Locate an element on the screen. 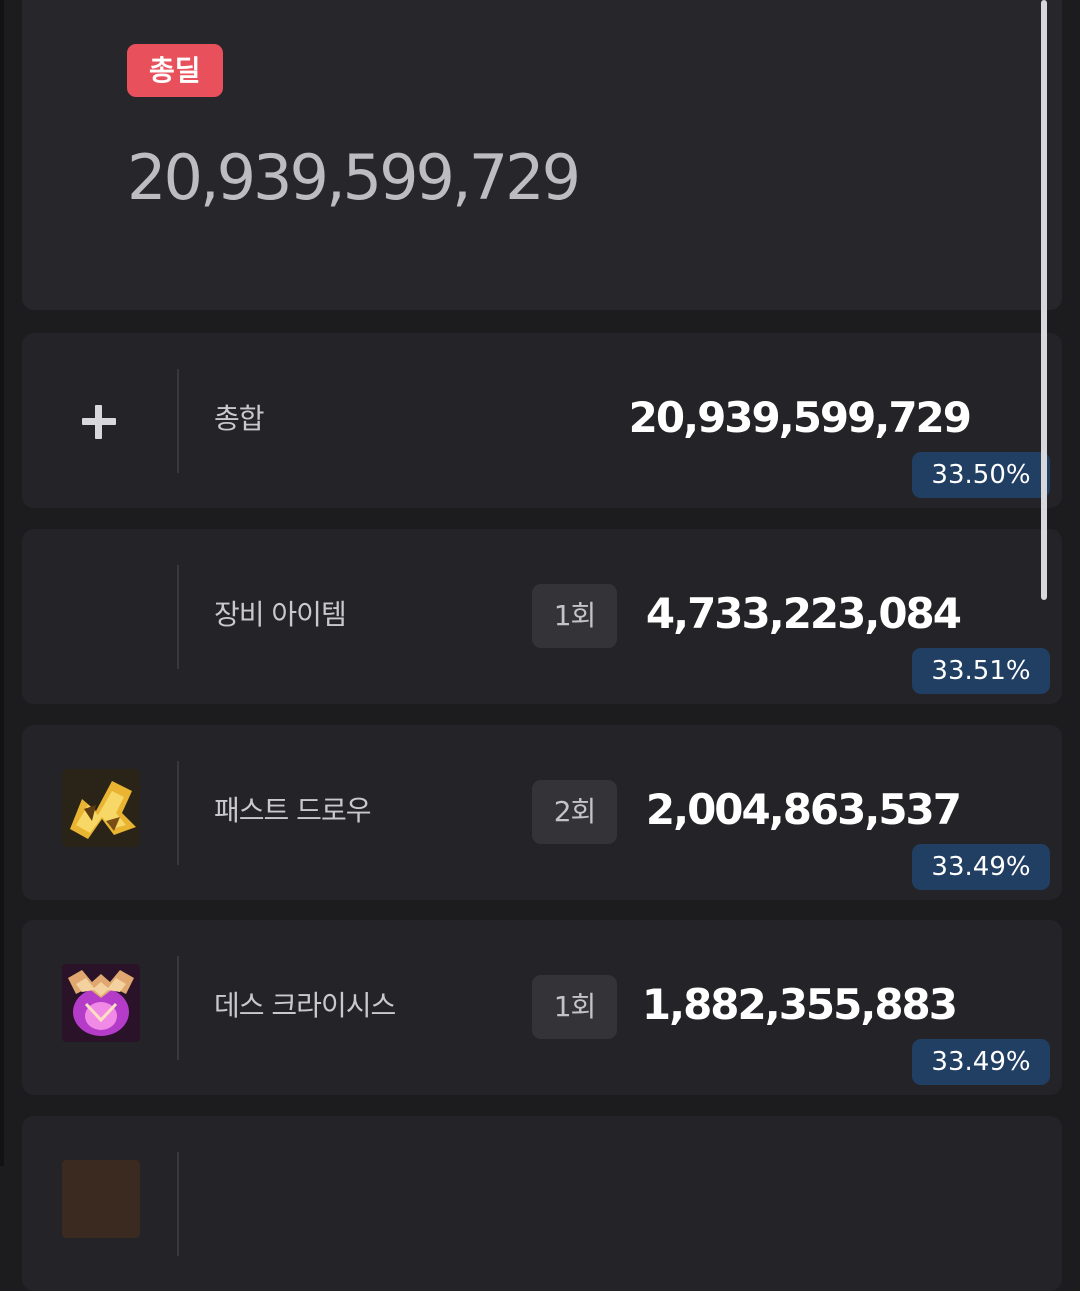 The width and height of the screenshot is (1080, 1291). row-damage-value: 1,882,355,883 is located at coordinates (799, 1004).